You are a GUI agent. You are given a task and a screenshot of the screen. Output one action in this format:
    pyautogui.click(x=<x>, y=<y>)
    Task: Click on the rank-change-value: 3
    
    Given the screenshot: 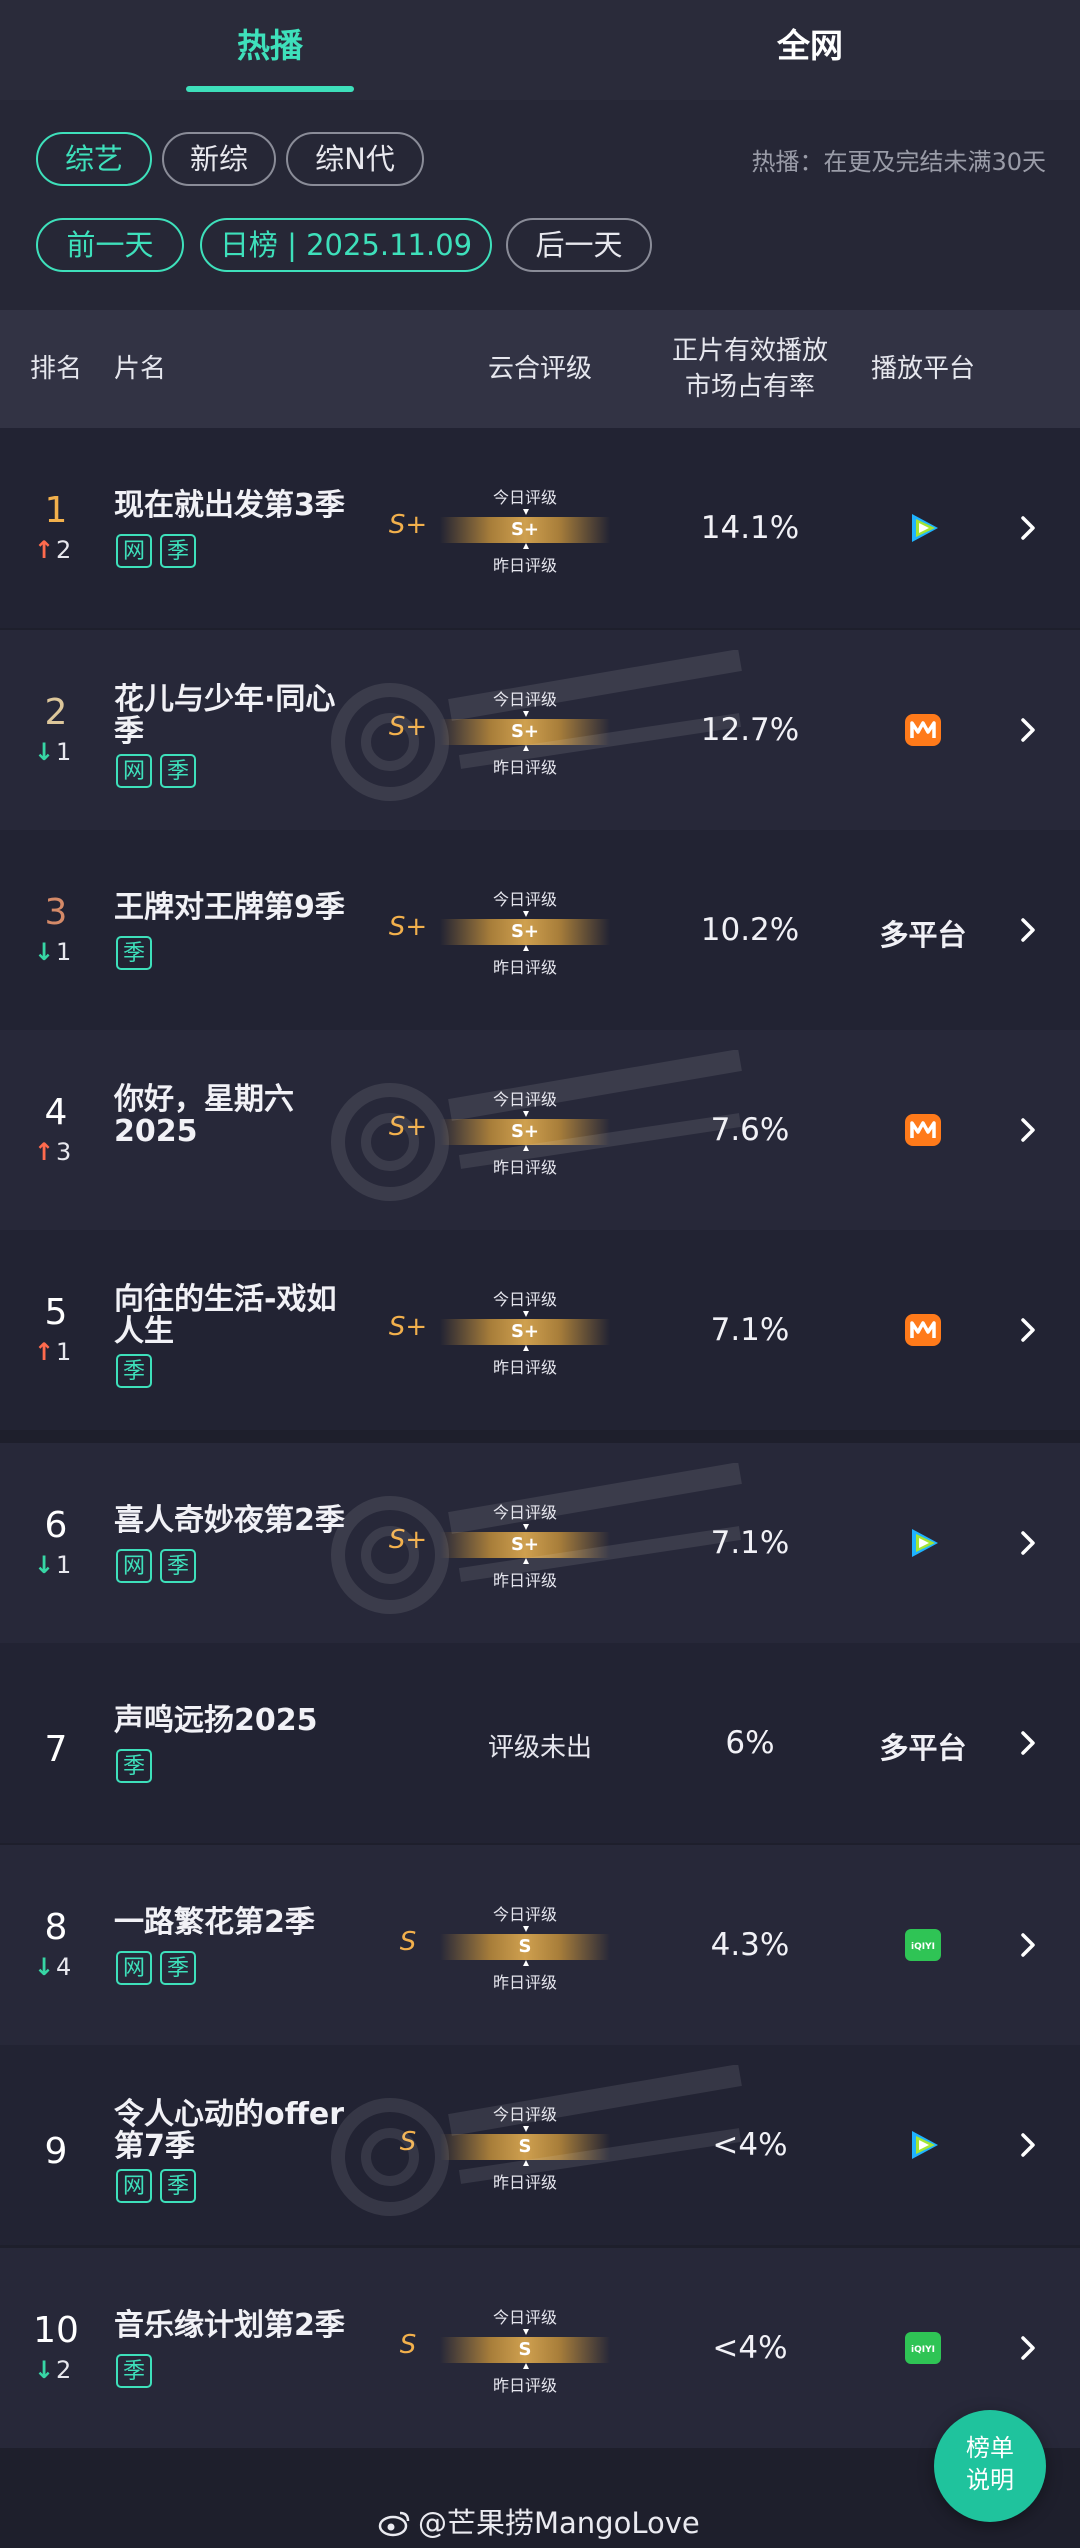 What is the action you would take?
    pyautogui.click(x=64, y=1152)
    